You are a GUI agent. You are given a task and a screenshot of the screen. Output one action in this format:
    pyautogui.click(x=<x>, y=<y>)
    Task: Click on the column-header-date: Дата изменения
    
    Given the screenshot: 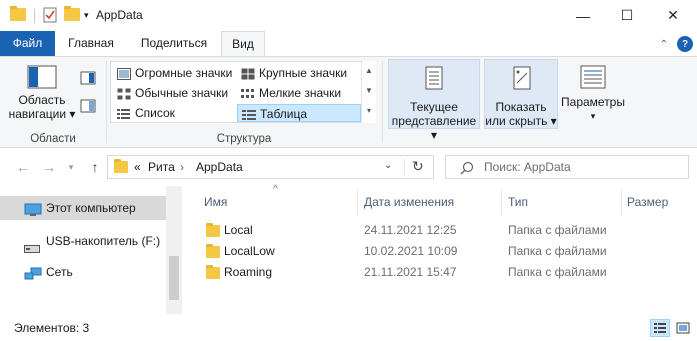 What is the action you would take?
    pyautogui.click(x=409, y=202)
    